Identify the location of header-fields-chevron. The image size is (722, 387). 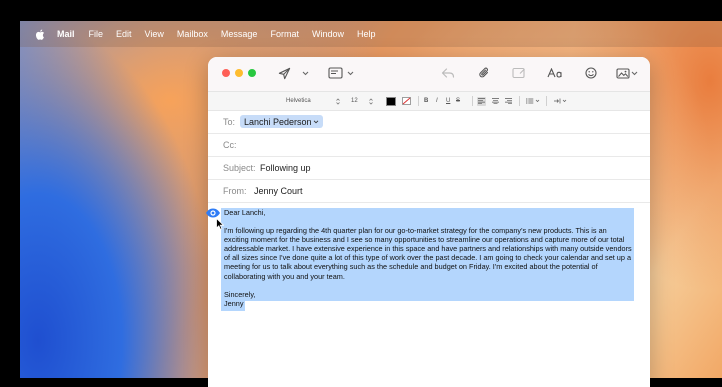
(350, 73).